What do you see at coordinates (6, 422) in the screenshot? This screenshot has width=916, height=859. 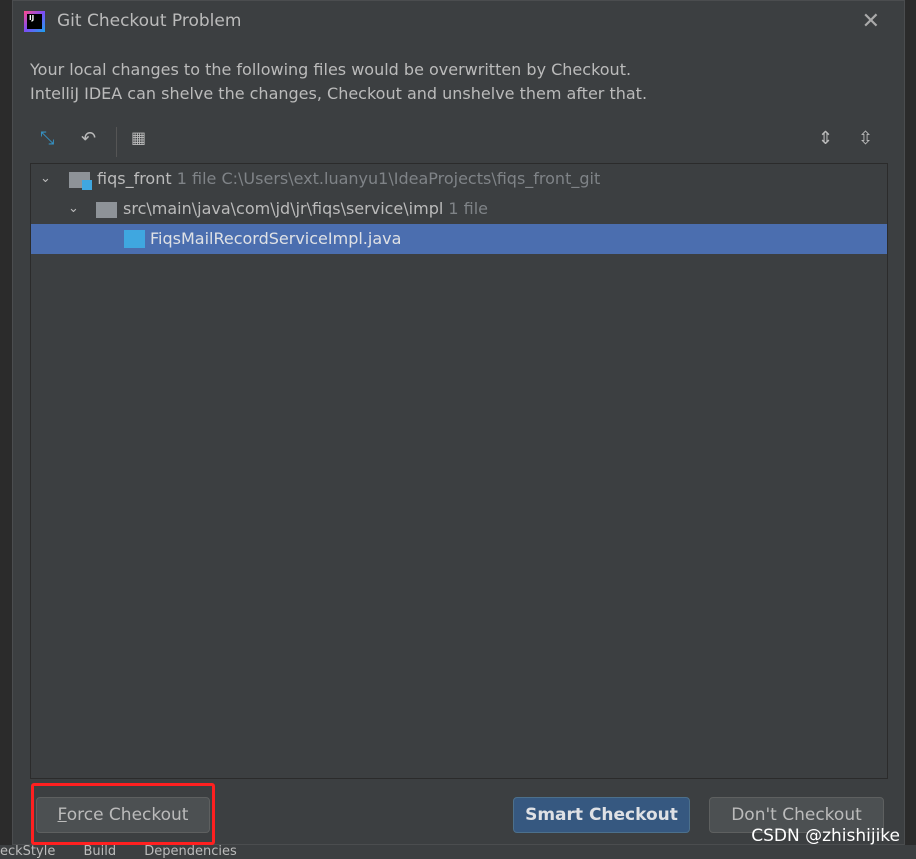 I see `background-editor` at bounding box center [6, 422].